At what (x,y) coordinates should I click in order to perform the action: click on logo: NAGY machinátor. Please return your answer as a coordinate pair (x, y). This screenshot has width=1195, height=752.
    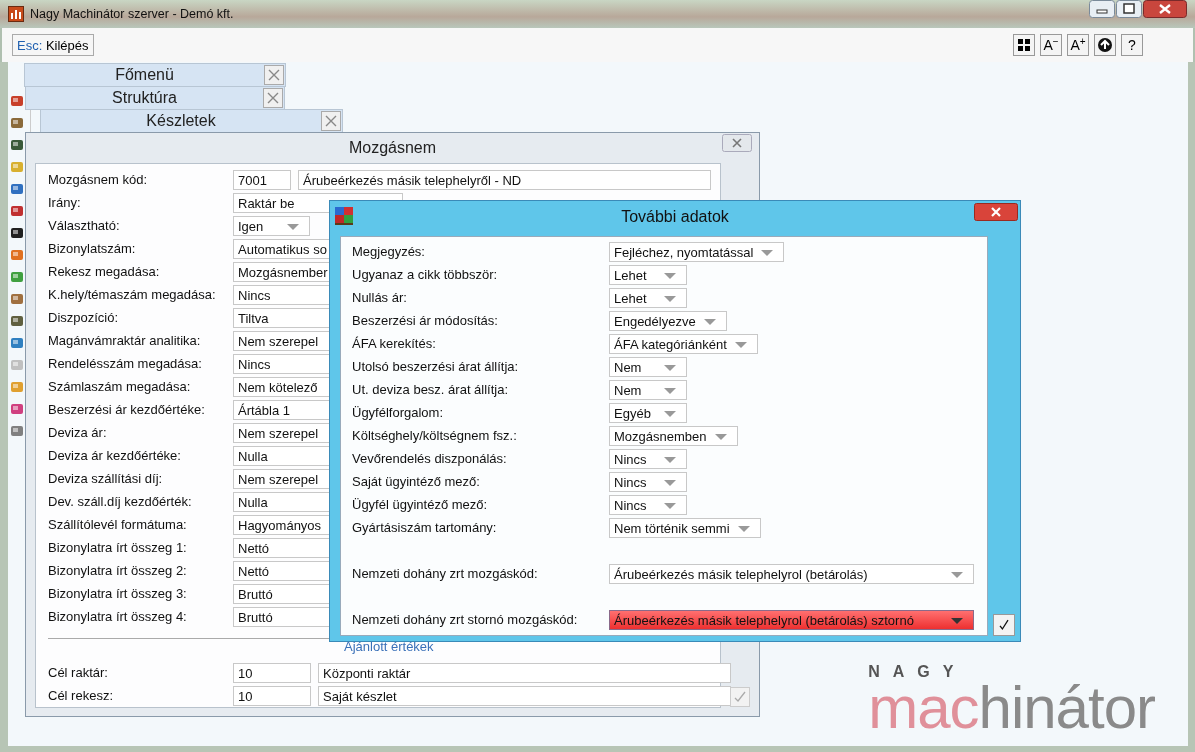
    Looking at the image, I should click on (1011, 700).